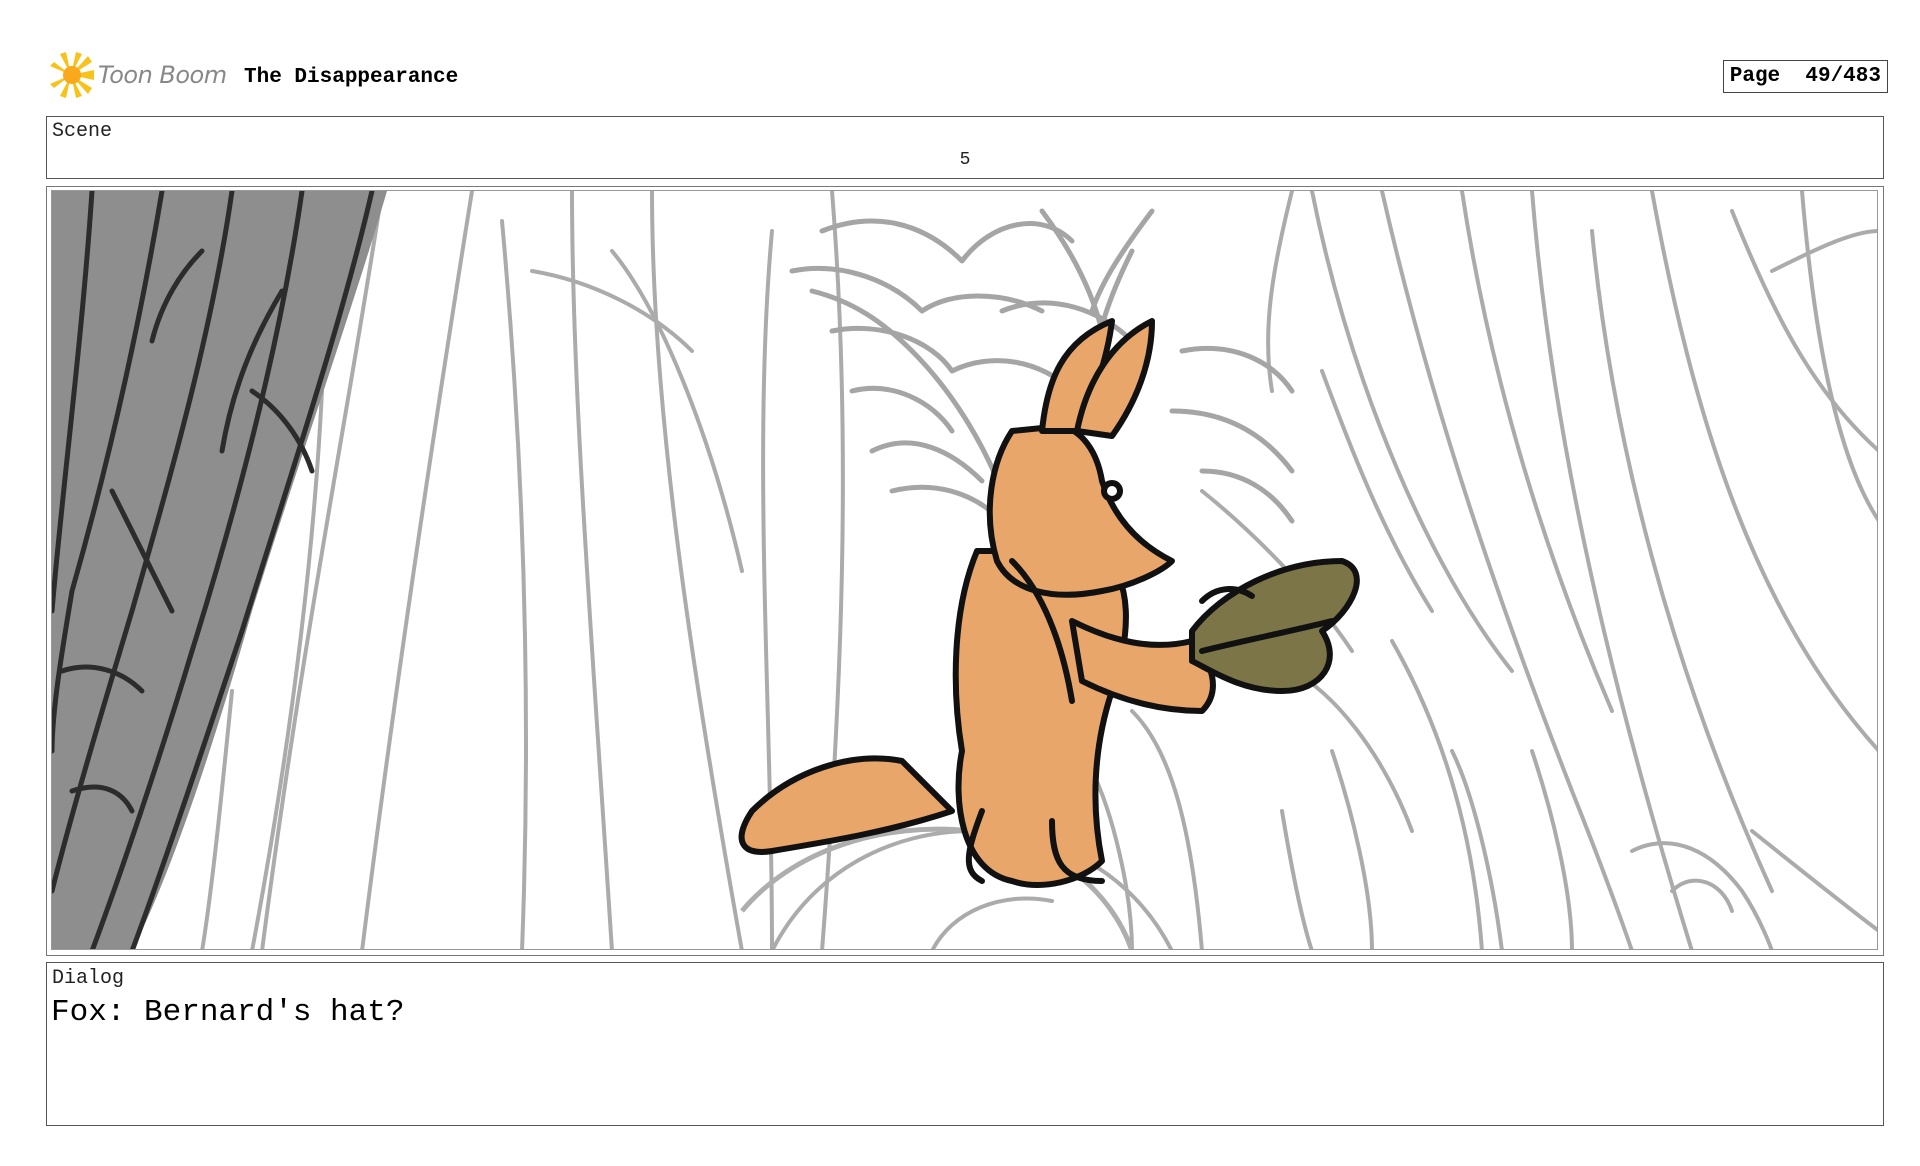  Describe the element at coordinates (1755, 76) in the screenshot. I see `page-label: Page` at that location.